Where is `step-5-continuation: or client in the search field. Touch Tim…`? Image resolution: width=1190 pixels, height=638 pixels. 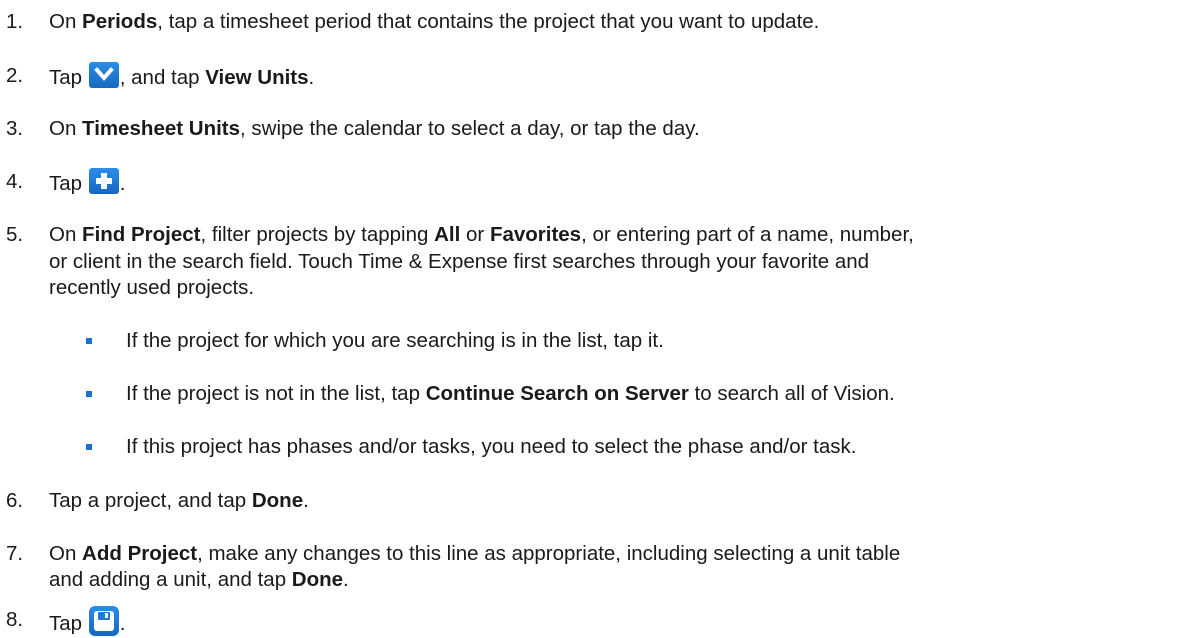
step-5-continuation: or client in the search field. Touch Tim… is located at coordinates (459, 261).